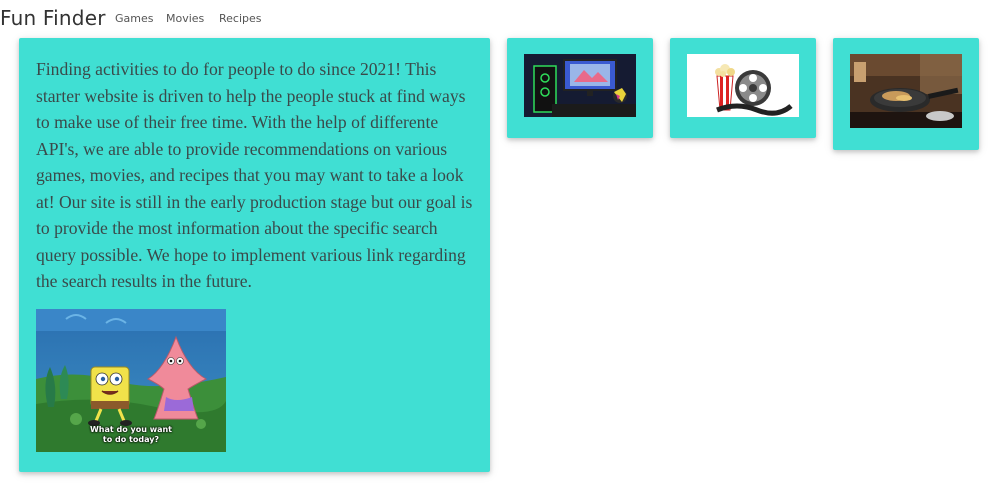  I want to click on movies-card, so click(743, 88).